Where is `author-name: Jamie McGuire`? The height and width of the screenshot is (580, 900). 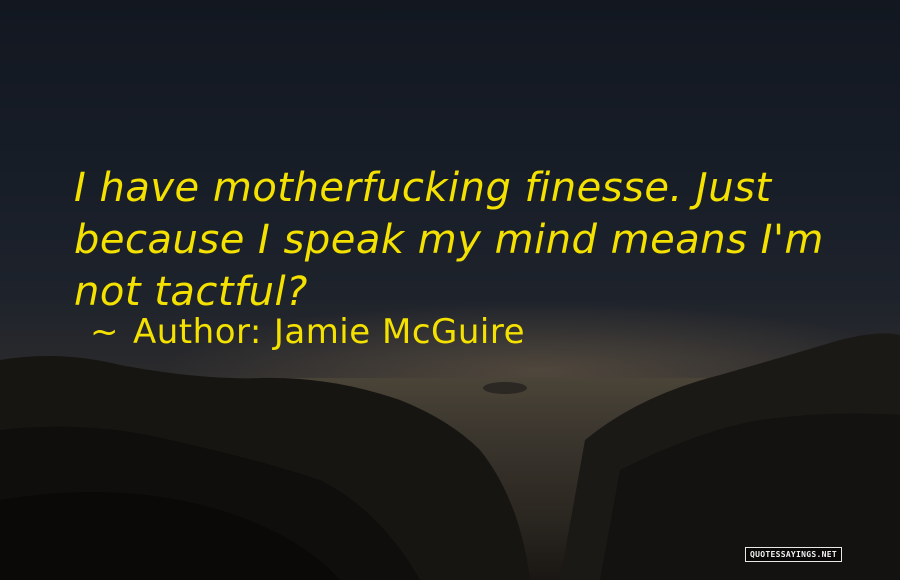
author-name: Jamie McGuire is located at coordinates (399, 332).